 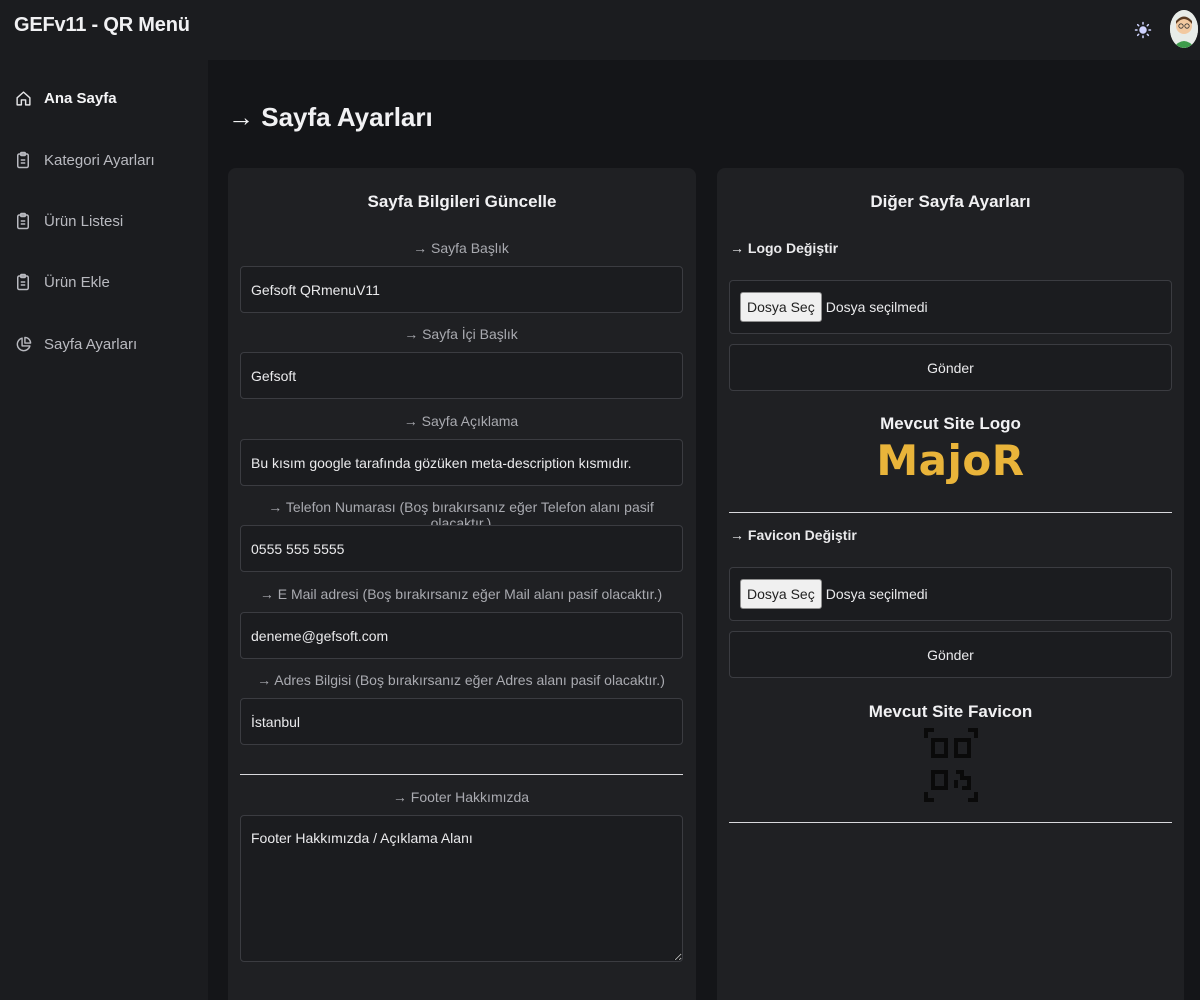 I want to click on favicon-file-status: Dosya seçilmedi, so click(x=876, y=594).